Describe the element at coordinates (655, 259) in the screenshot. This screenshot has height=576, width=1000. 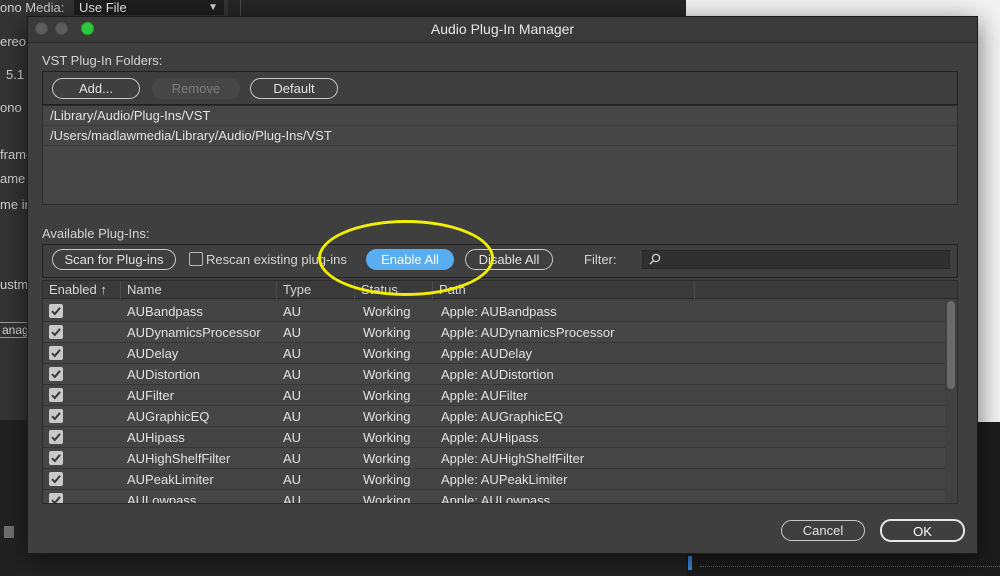
I see `search-icon` at that location.